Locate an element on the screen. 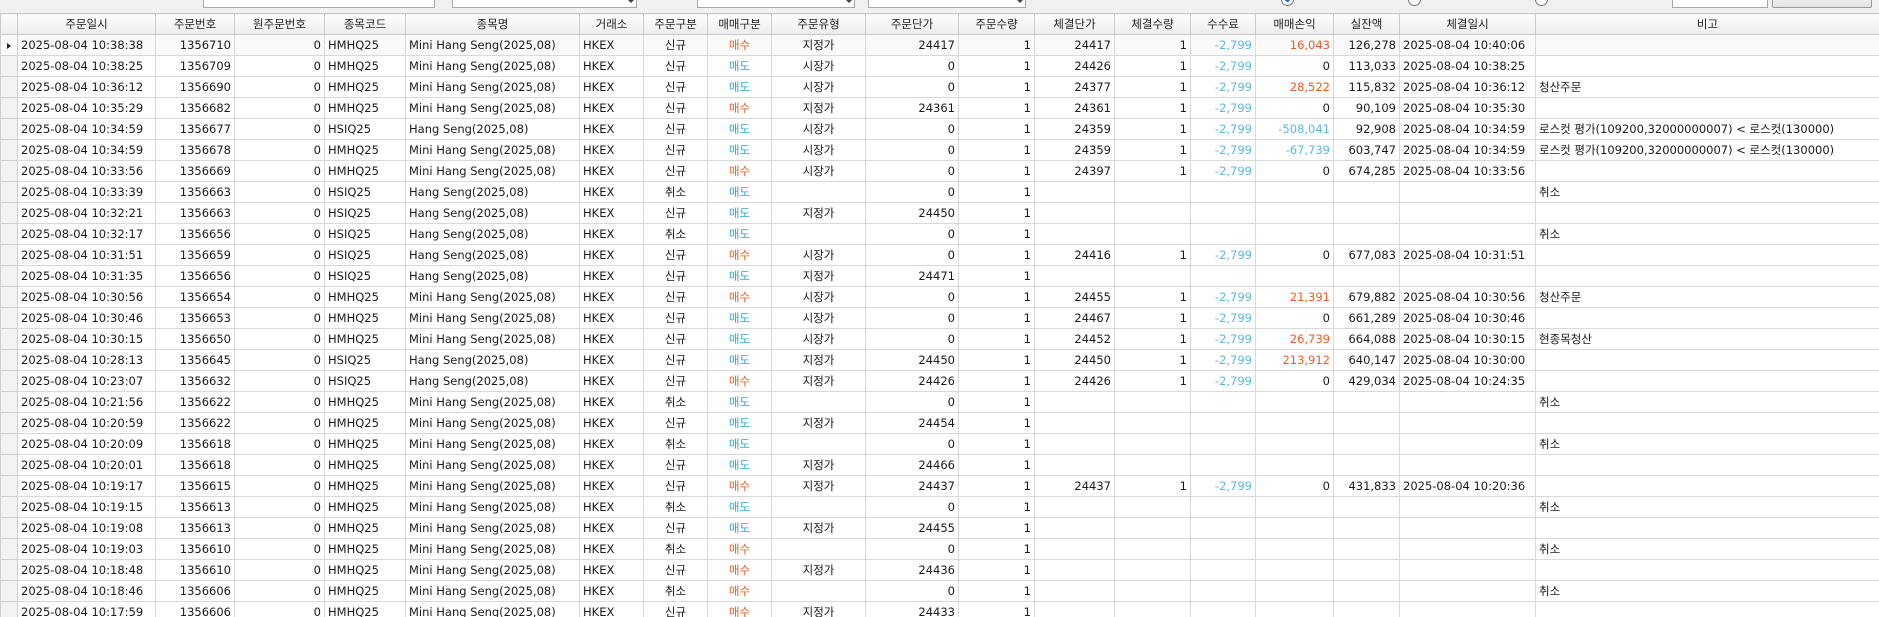  column-header: 종목명 is located at coordinates (492, 24).